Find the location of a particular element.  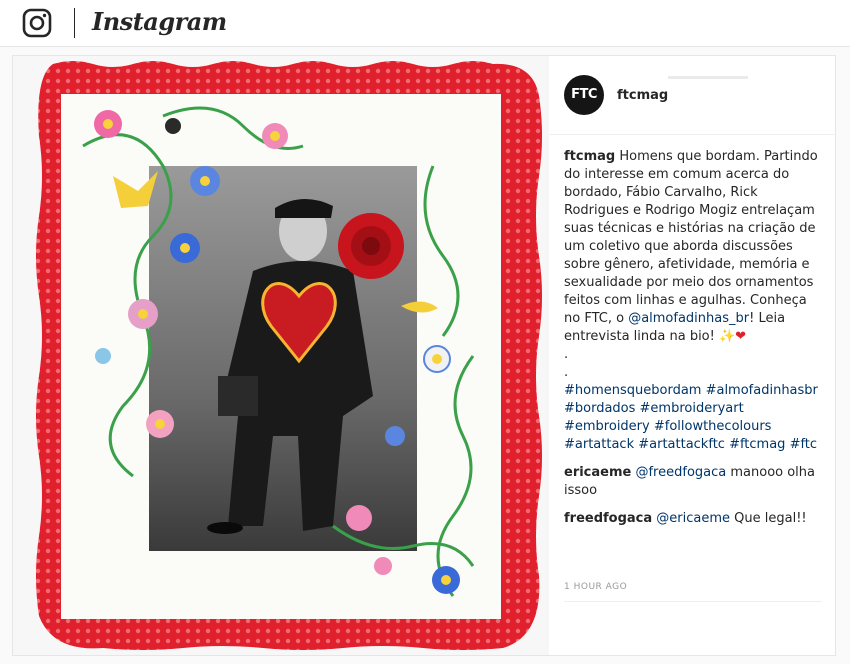

post-header: FTC ftcmag is located at coordinates (693, 95).